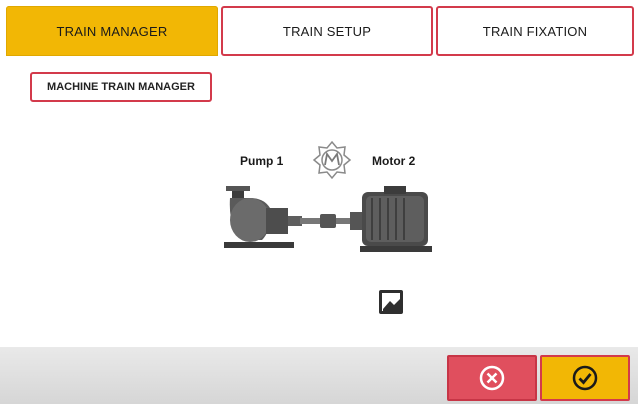  I want to click on cancel-icon, so click(492, 378).